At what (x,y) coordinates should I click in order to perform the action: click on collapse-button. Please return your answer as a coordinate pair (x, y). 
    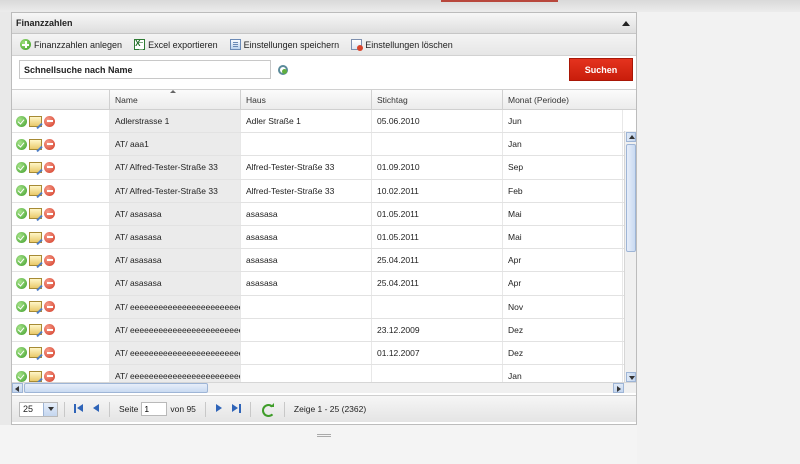
    Looking at the image, I should click on (626, 23).